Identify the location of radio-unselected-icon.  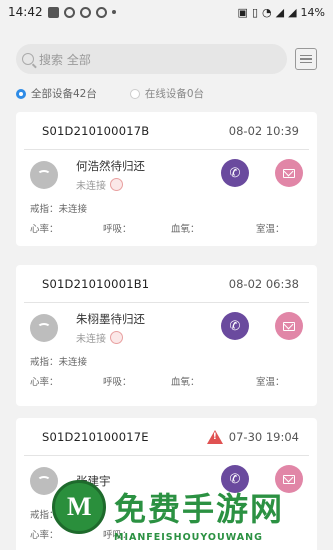
(134, 93).